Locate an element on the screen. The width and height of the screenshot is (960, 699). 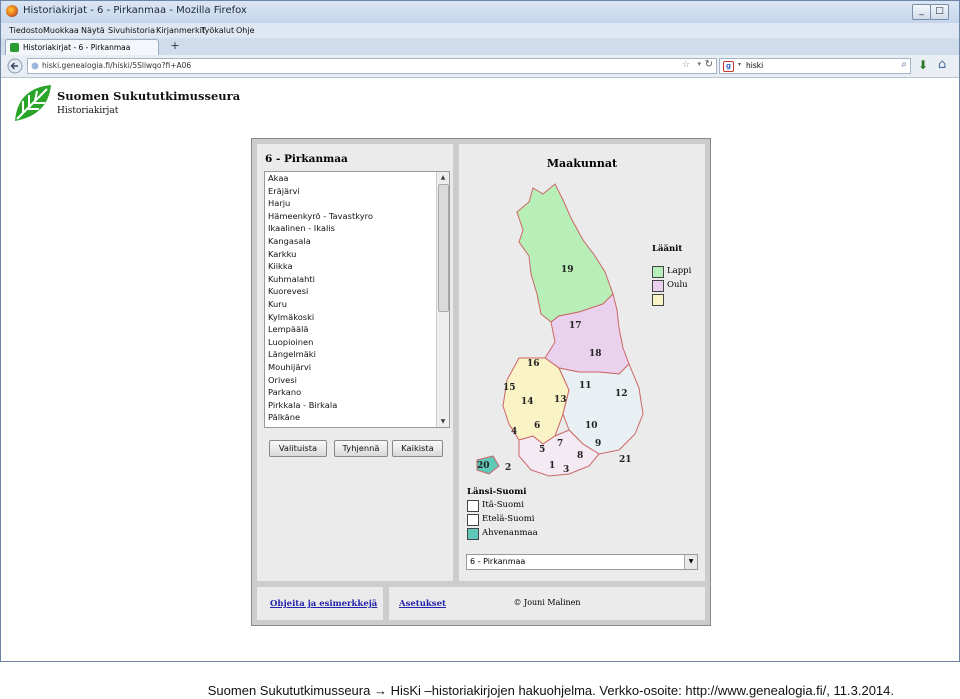
parish-list-item: Karkku is located at coordinates (357, 254).